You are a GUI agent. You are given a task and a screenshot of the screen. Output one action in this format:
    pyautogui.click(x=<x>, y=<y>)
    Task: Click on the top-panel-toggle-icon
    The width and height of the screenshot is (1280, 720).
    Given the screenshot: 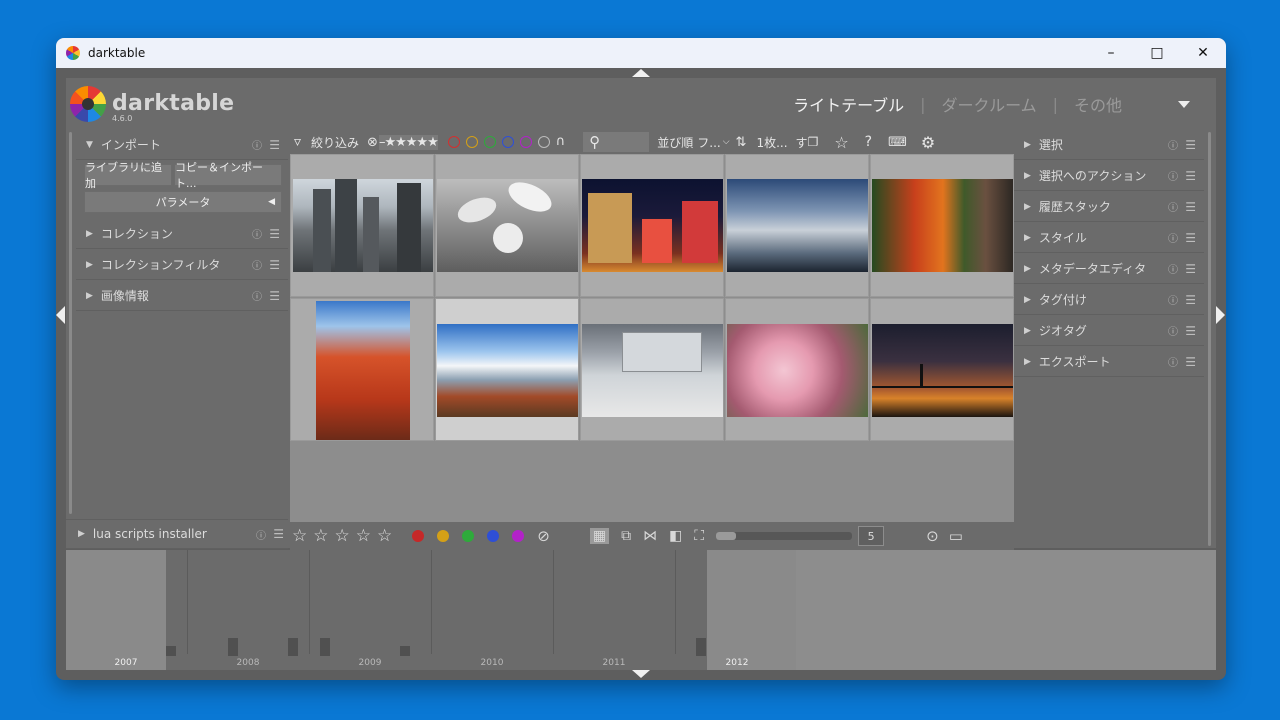 What is the action you would take?
    pyautogui.click(x=641, y=73)
    